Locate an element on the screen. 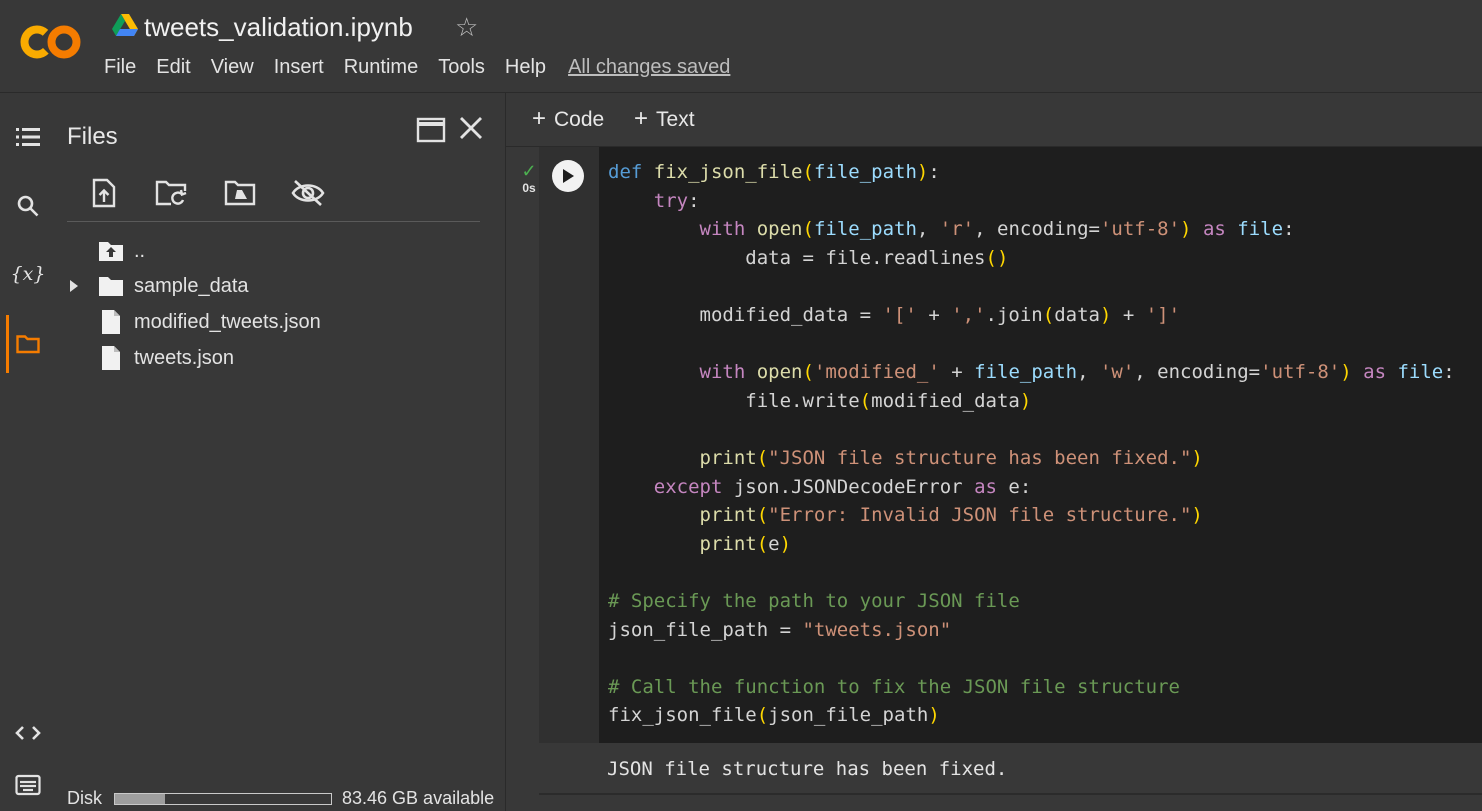 This screenshot has height=811, width=1482. output-text: JSON file structure has been fixed. is located at coordinates (807, 769).